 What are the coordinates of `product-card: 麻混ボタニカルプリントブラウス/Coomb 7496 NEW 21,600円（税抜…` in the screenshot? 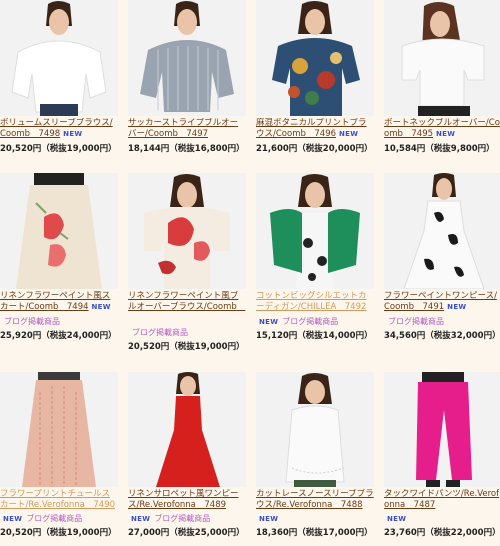 It's located at (315, 85).